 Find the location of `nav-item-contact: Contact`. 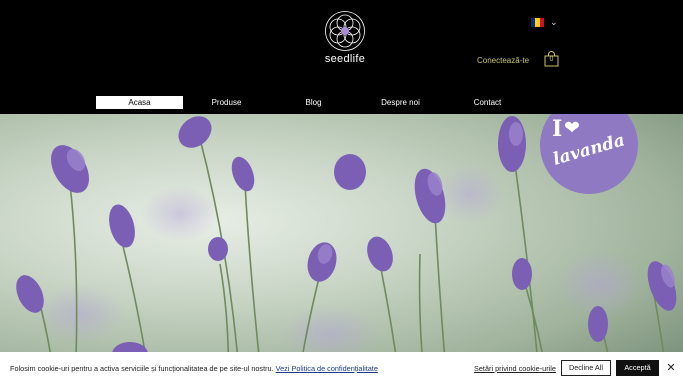

nav-item-contact: Contact is located at coordinates (487, 102).